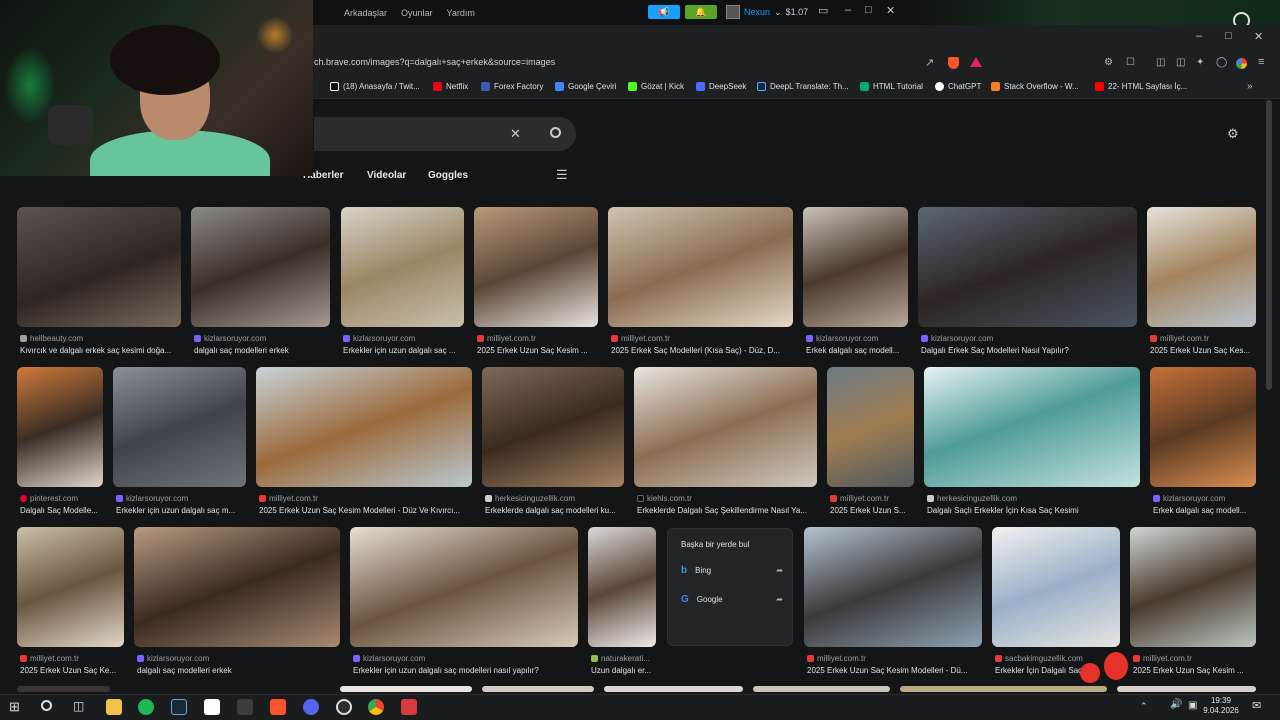  Describe the element at coordinates (1176, 704) in the screenshot. I see `volume-icon: 🔊` at that location.